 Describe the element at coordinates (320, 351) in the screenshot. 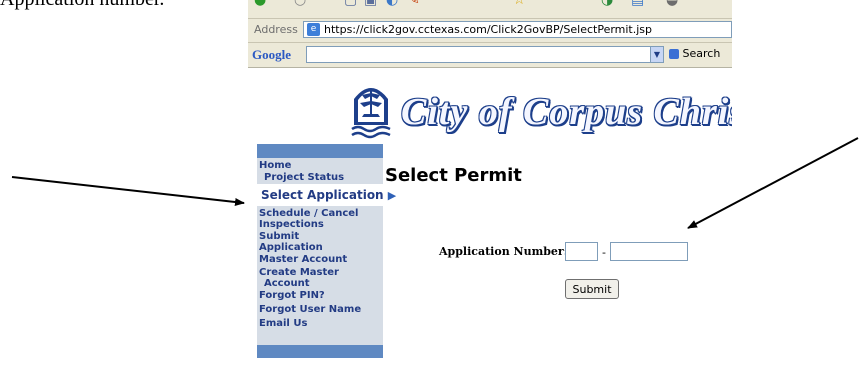

I see `sidebar-footer-bar` at that location.